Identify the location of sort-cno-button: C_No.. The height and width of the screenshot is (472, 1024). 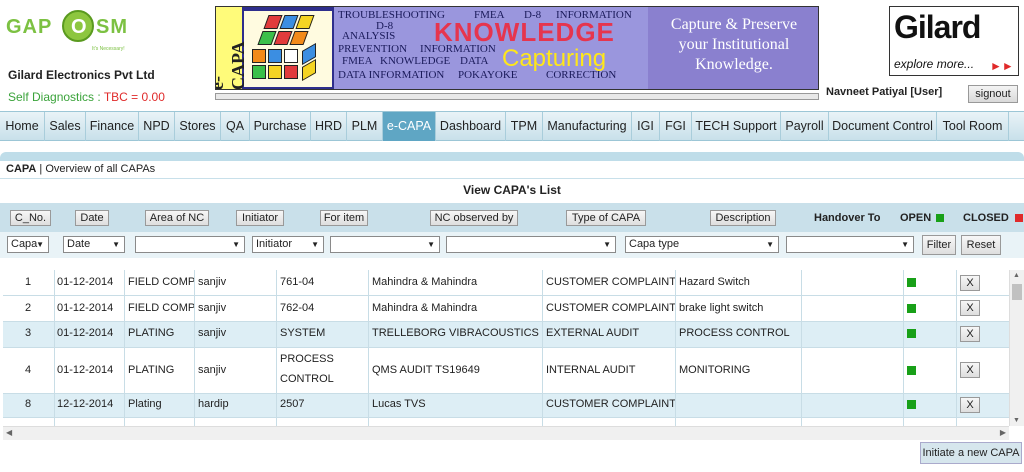
(30, 218).